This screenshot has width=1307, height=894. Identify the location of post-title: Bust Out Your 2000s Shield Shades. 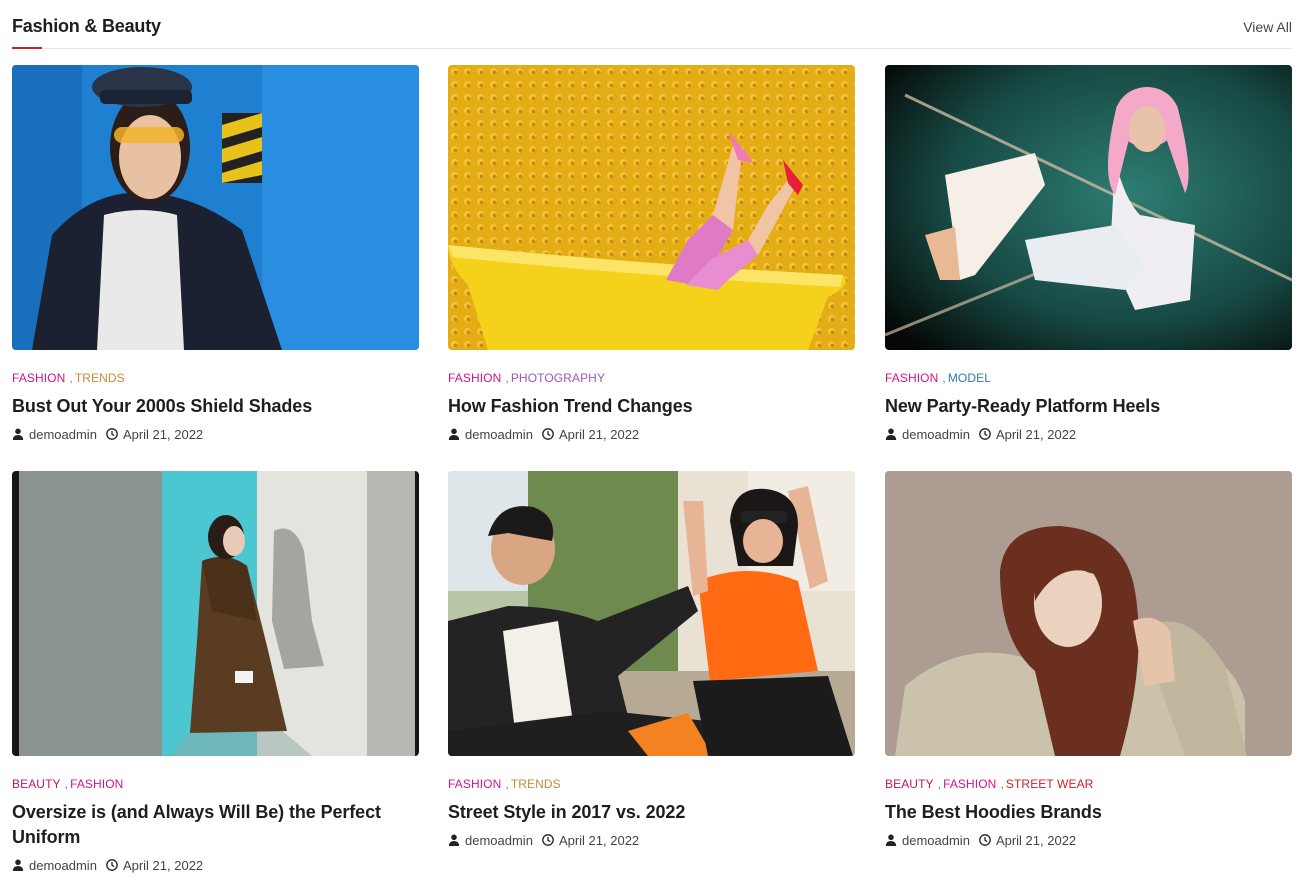
(215, 406).